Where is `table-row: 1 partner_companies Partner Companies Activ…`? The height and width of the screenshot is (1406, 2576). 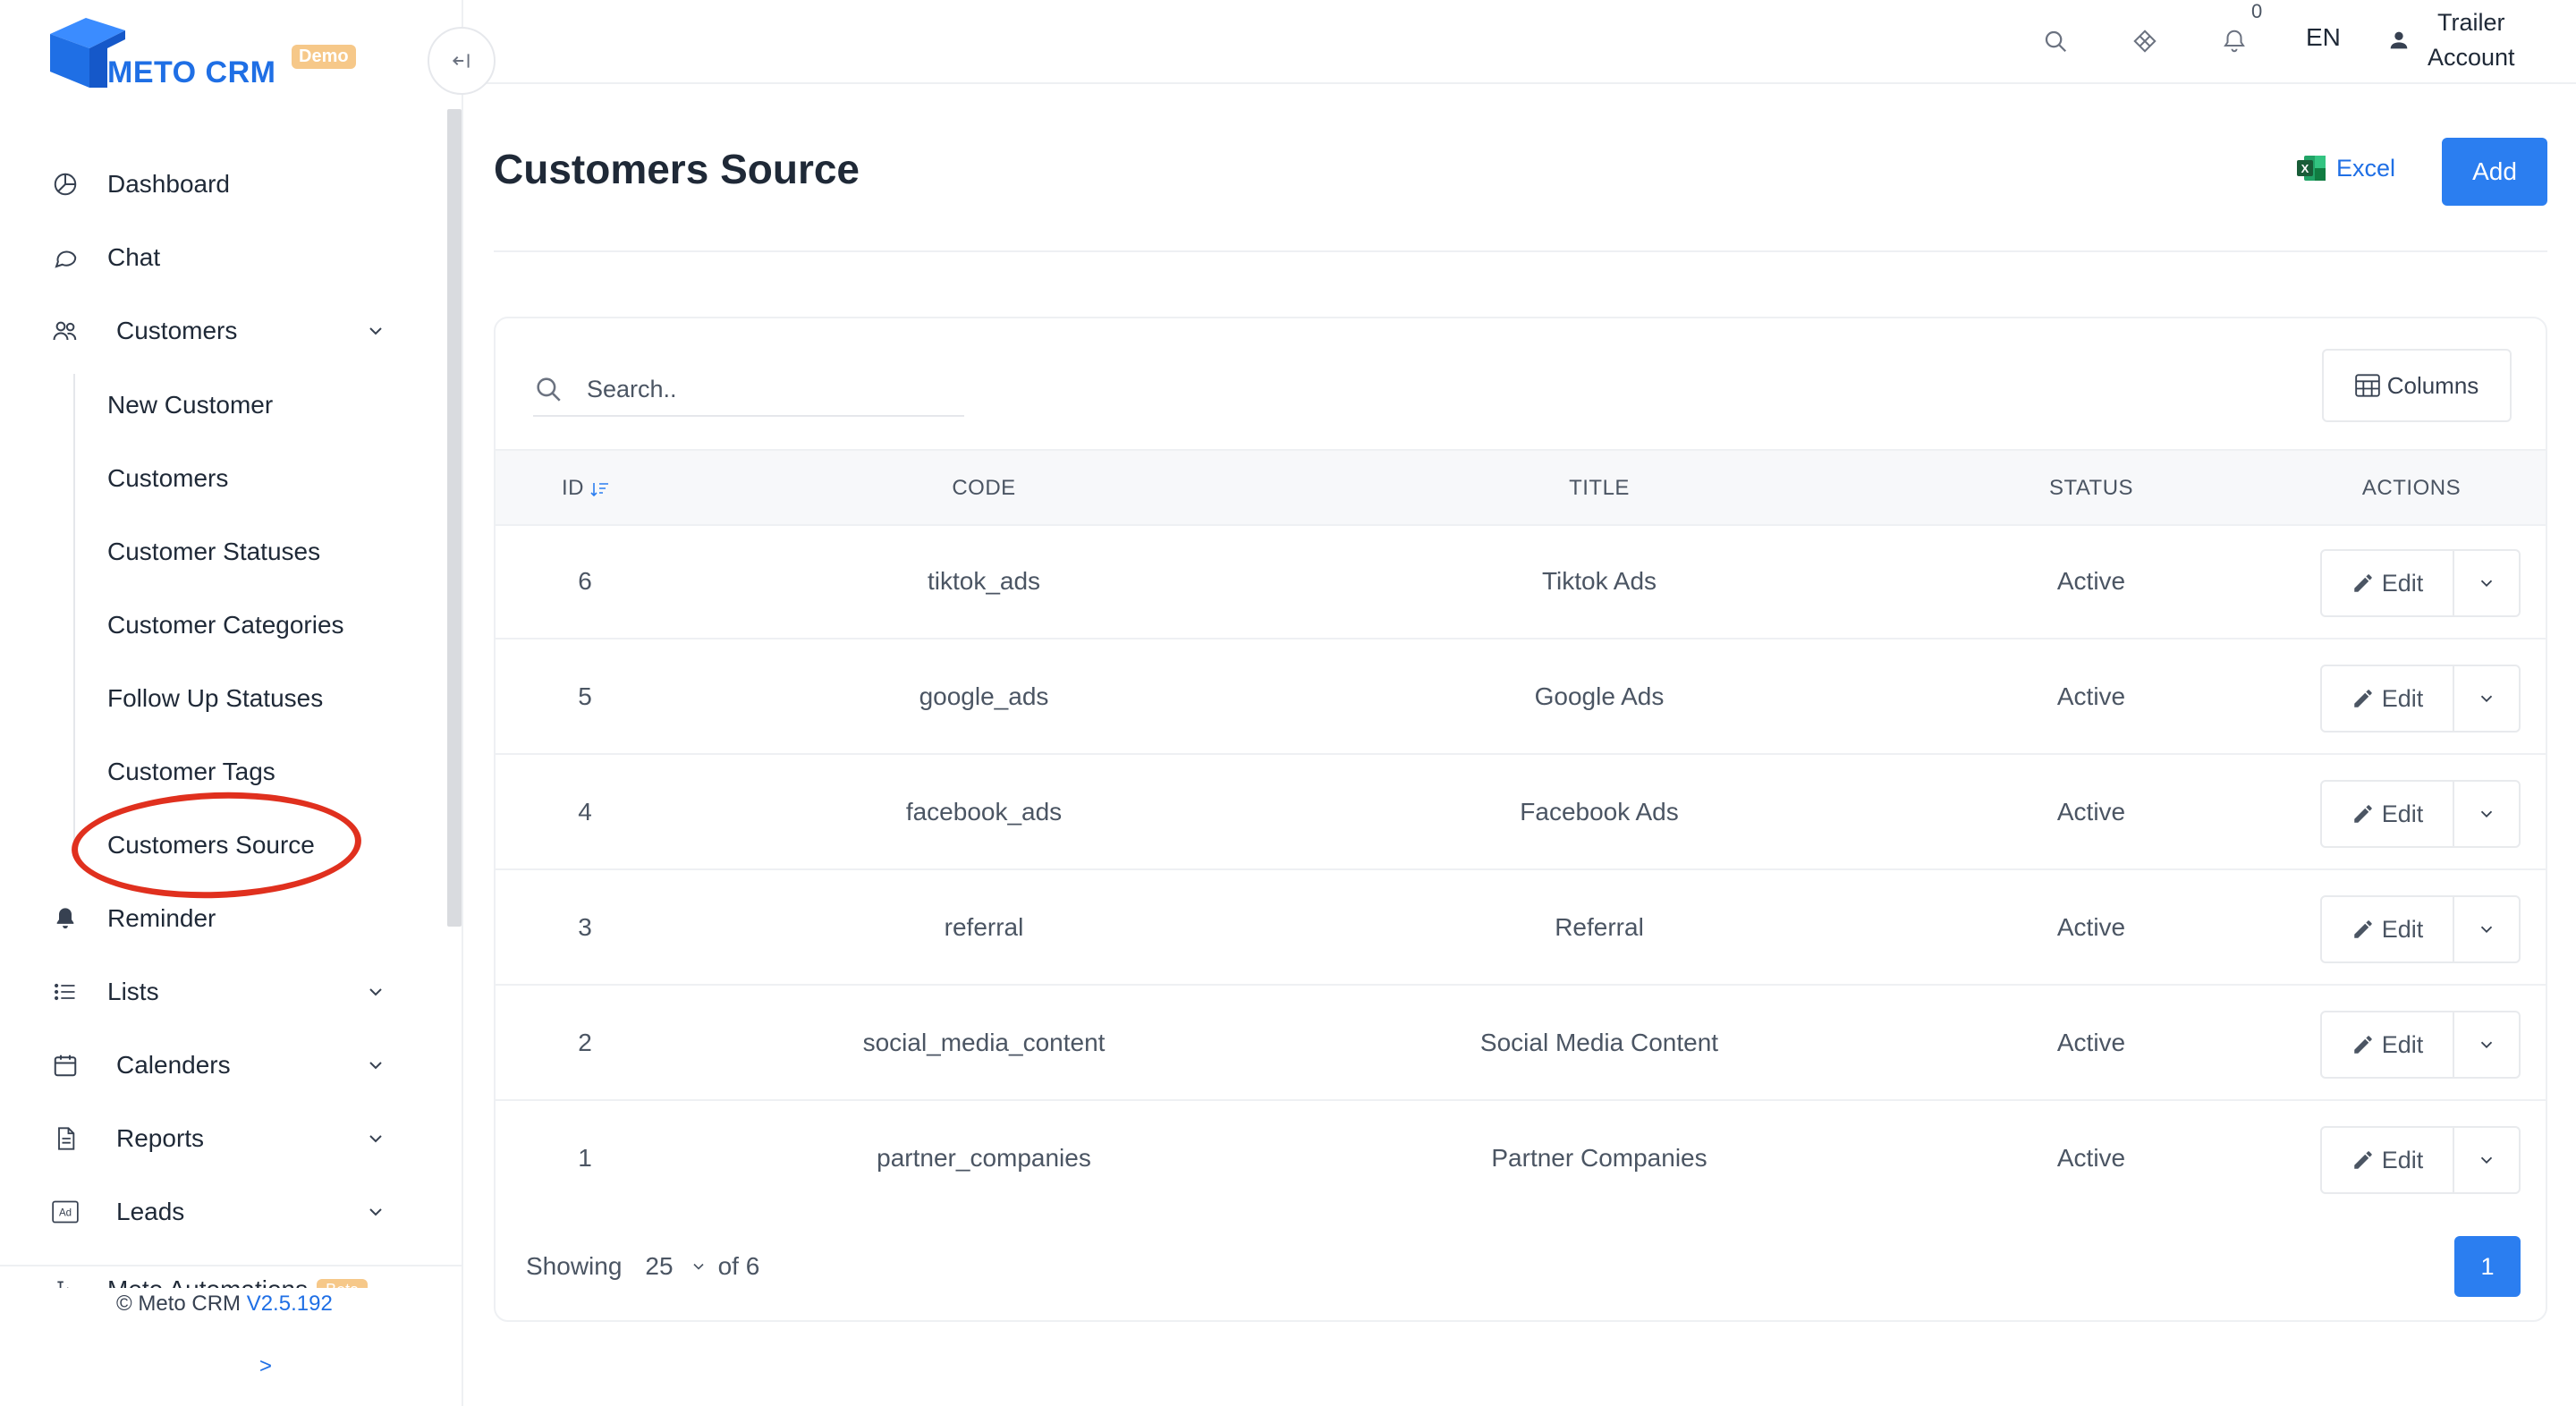 table-row: 1 partner_companies Partner Companies Activ… is located at coordinates (1521, 1160).